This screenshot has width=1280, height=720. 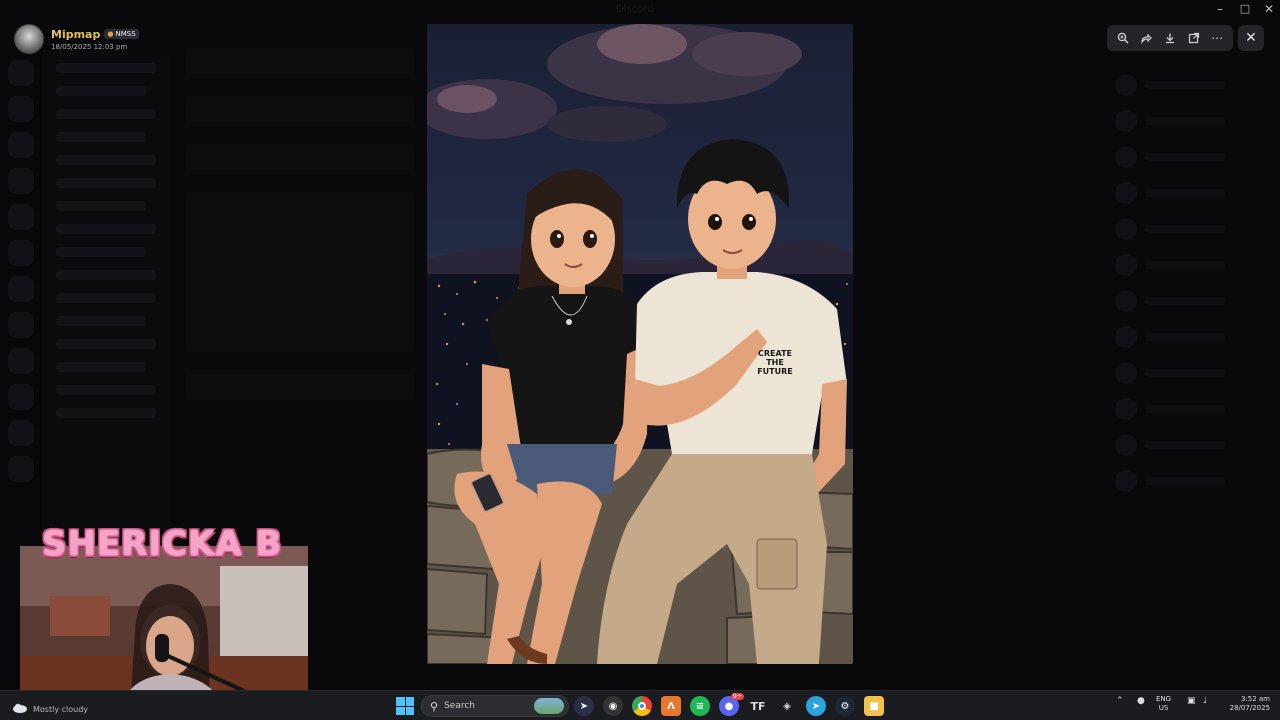 I want to click on member-list, so click(x=1192, y=370).